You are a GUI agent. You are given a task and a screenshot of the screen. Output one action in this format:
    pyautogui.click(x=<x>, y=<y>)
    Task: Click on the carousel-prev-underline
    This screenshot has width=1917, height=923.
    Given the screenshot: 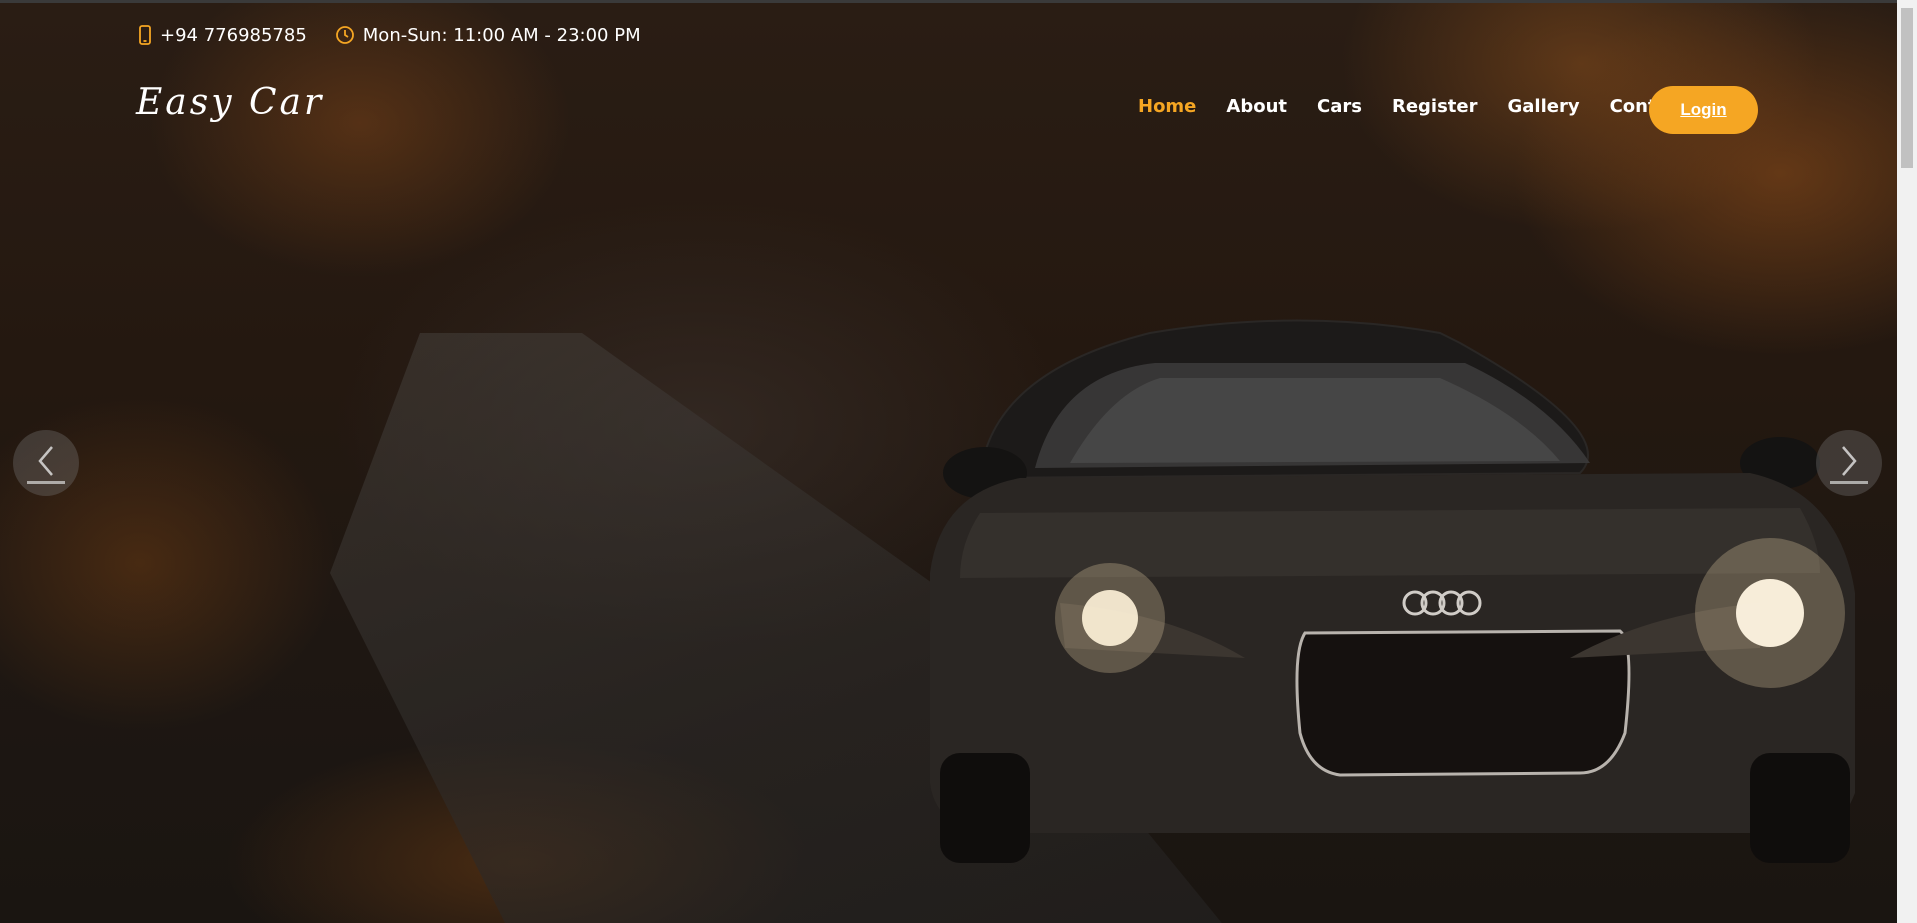 What is the action you would take?
    pyautogui.click(x=46, y=482)
    